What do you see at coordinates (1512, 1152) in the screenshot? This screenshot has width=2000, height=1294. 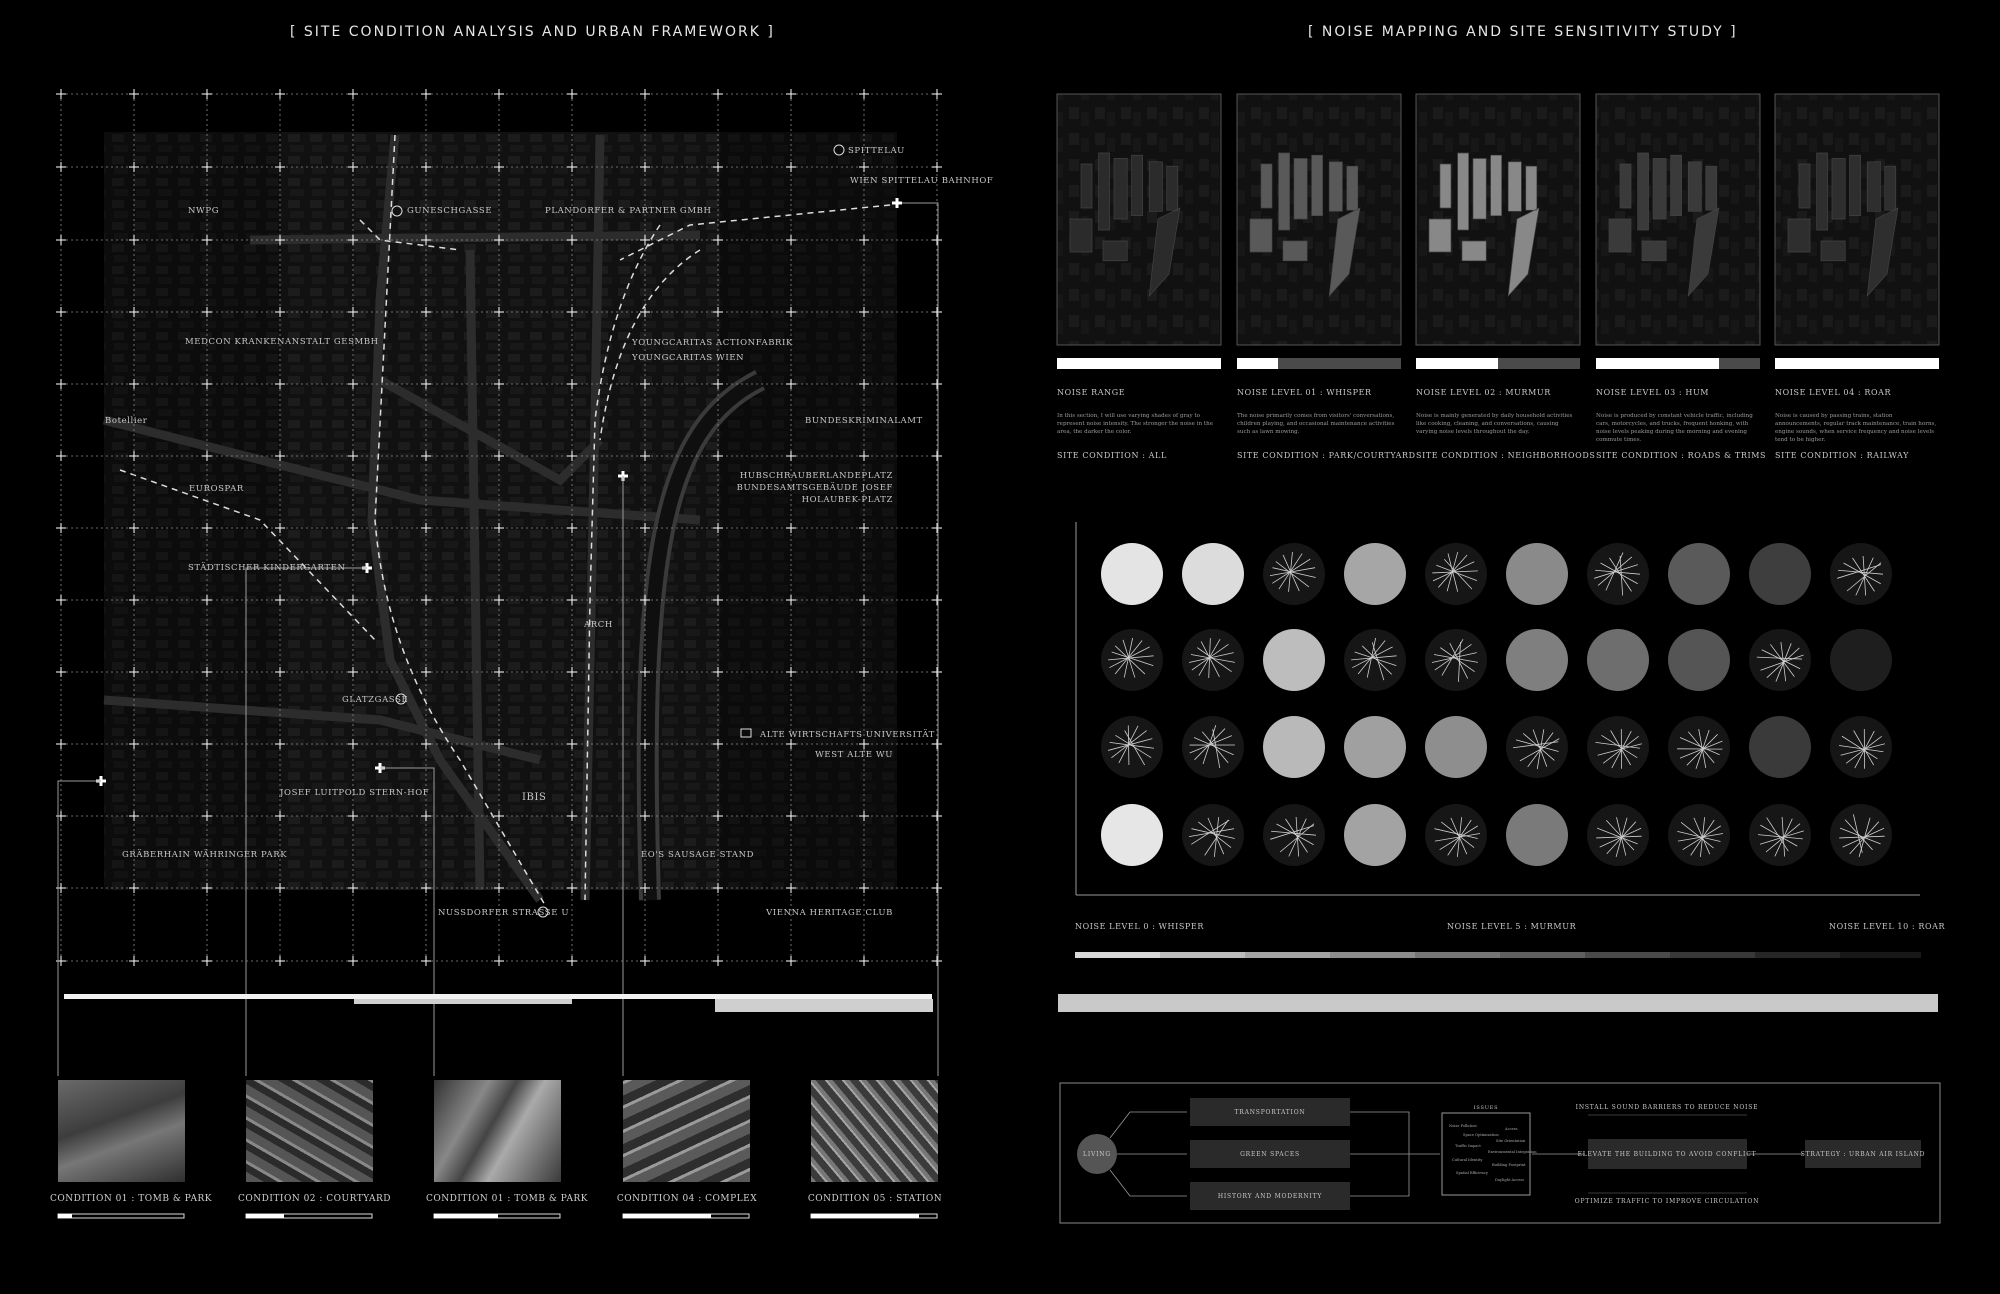 I see `issue-item: Environmental Integration` at bounding box center [1512, 1152].